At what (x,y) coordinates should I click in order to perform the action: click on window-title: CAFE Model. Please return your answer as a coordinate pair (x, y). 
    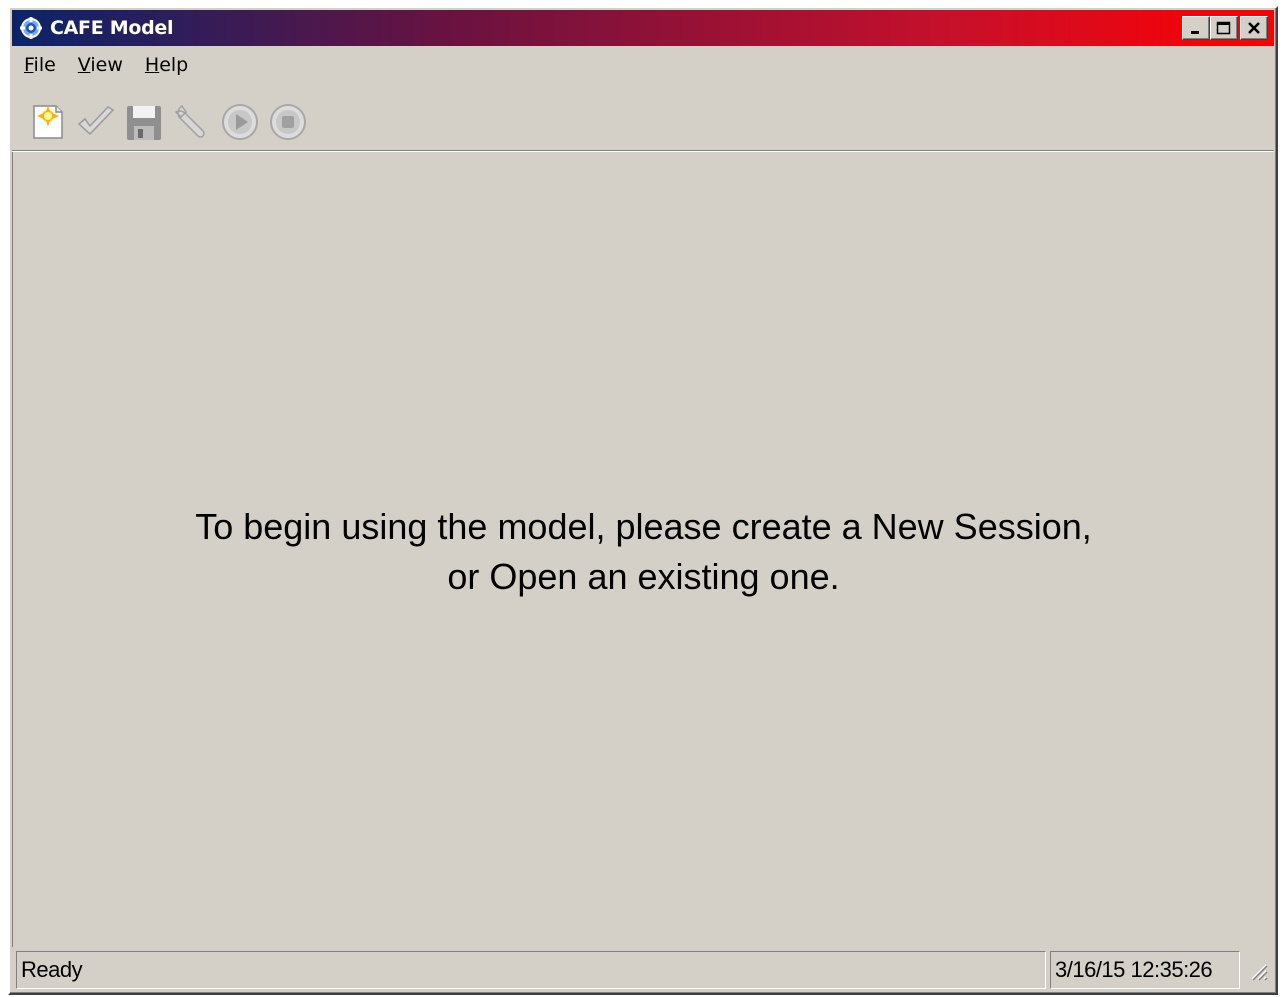
    Looking at the image, I should click on (112, 28).